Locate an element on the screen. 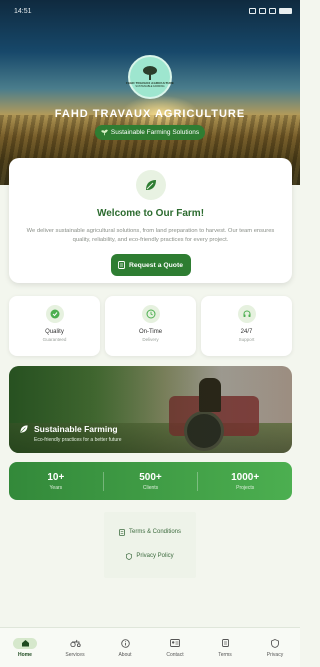 Image resolution: width=320 pixels, height=667 pixels. terms-link: Terms & Conditions is located at coordinates (150, 532).